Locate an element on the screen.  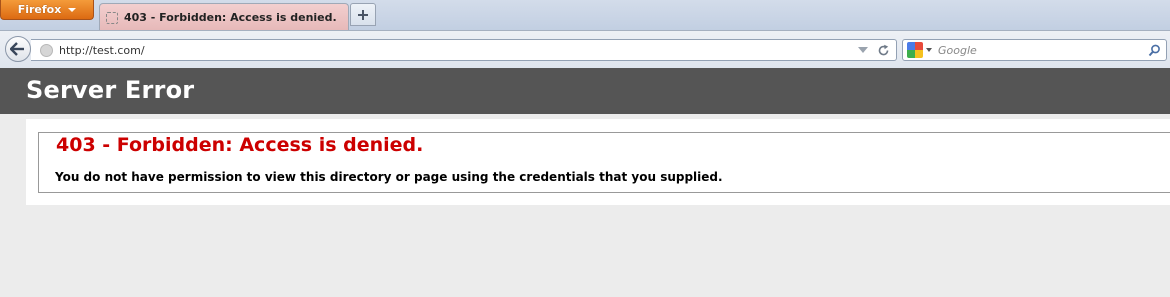
site-identity-icon is located at coordinates (46, 50).